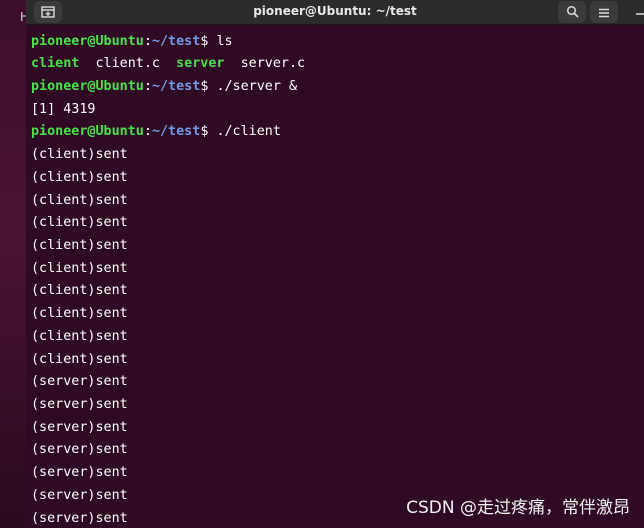  I want to click on window-title: pioneer@Ubuntu: ~/test, so click(335, 11).